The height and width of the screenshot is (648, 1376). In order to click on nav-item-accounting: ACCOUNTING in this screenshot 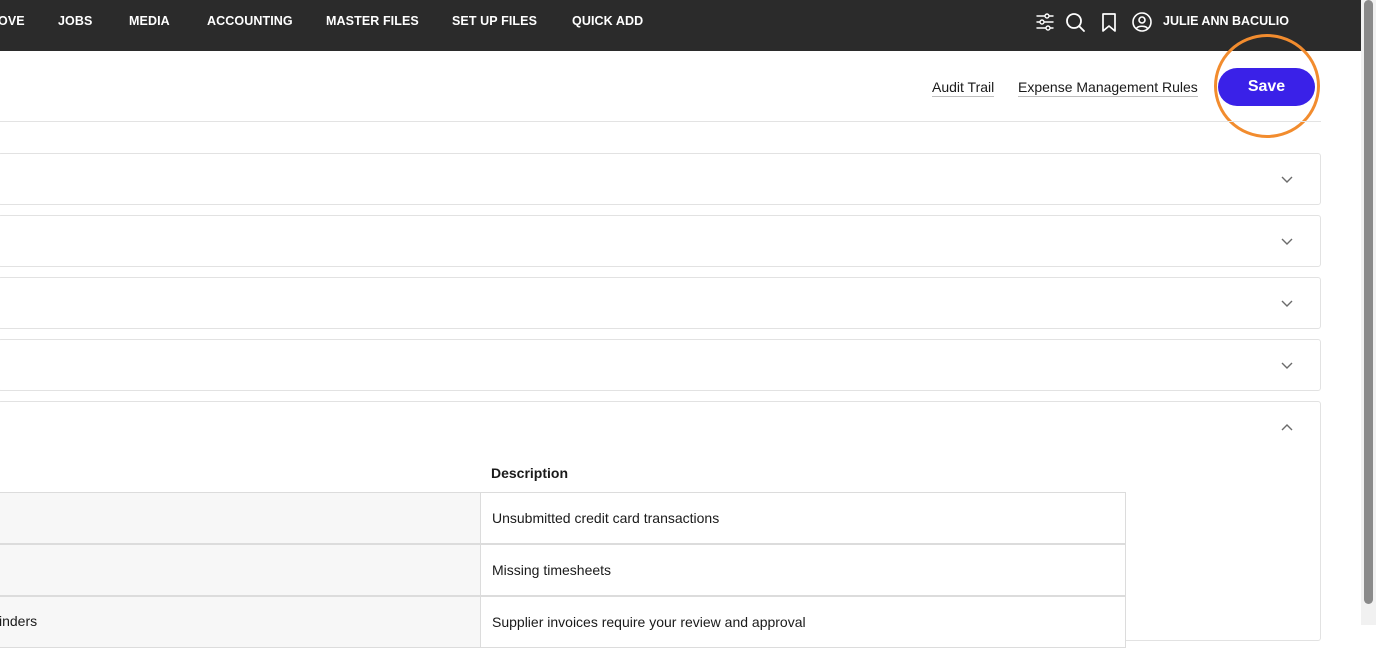, I will do `click(250, 21)`.